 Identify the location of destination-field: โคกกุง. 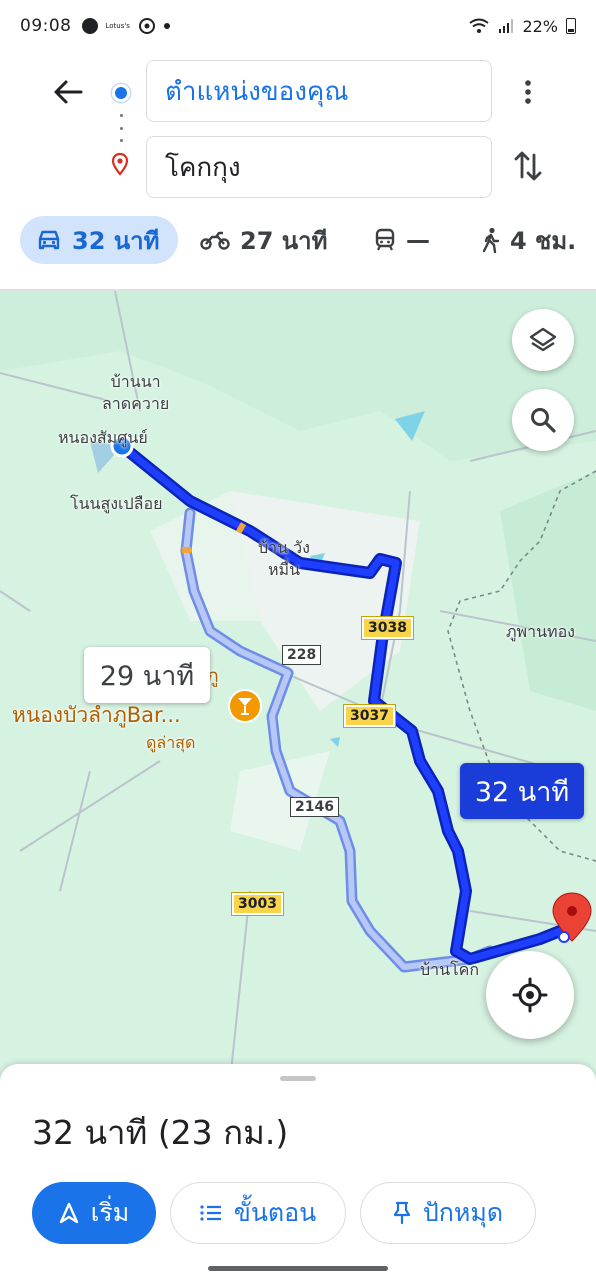
(319, 167).